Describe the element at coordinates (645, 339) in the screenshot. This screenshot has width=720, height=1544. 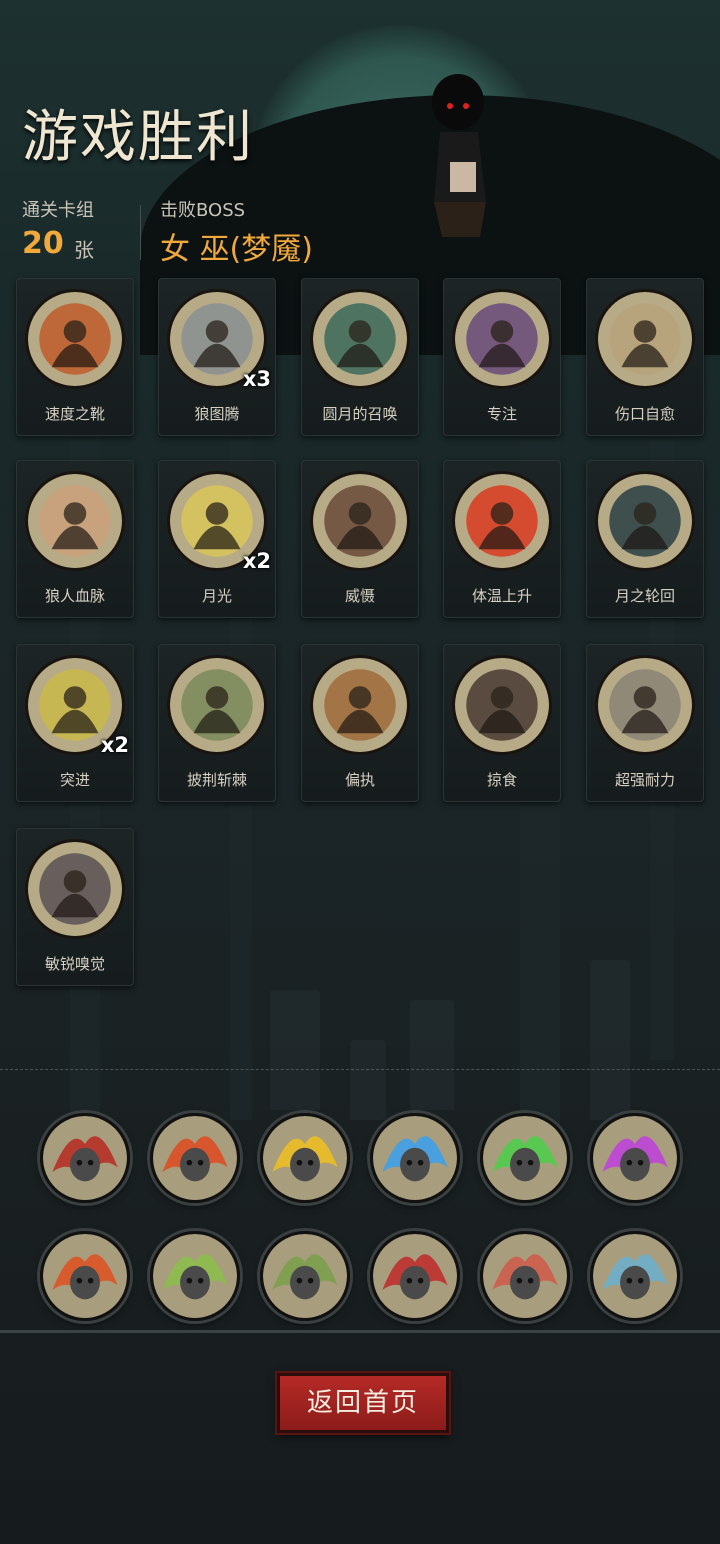
I see `healing-boy-icon` at that location.